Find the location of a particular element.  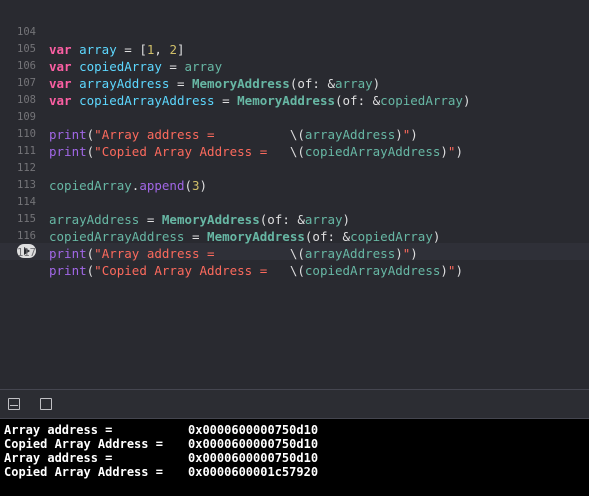

string-literal: "Array address = is located at coordinates (192, 253).